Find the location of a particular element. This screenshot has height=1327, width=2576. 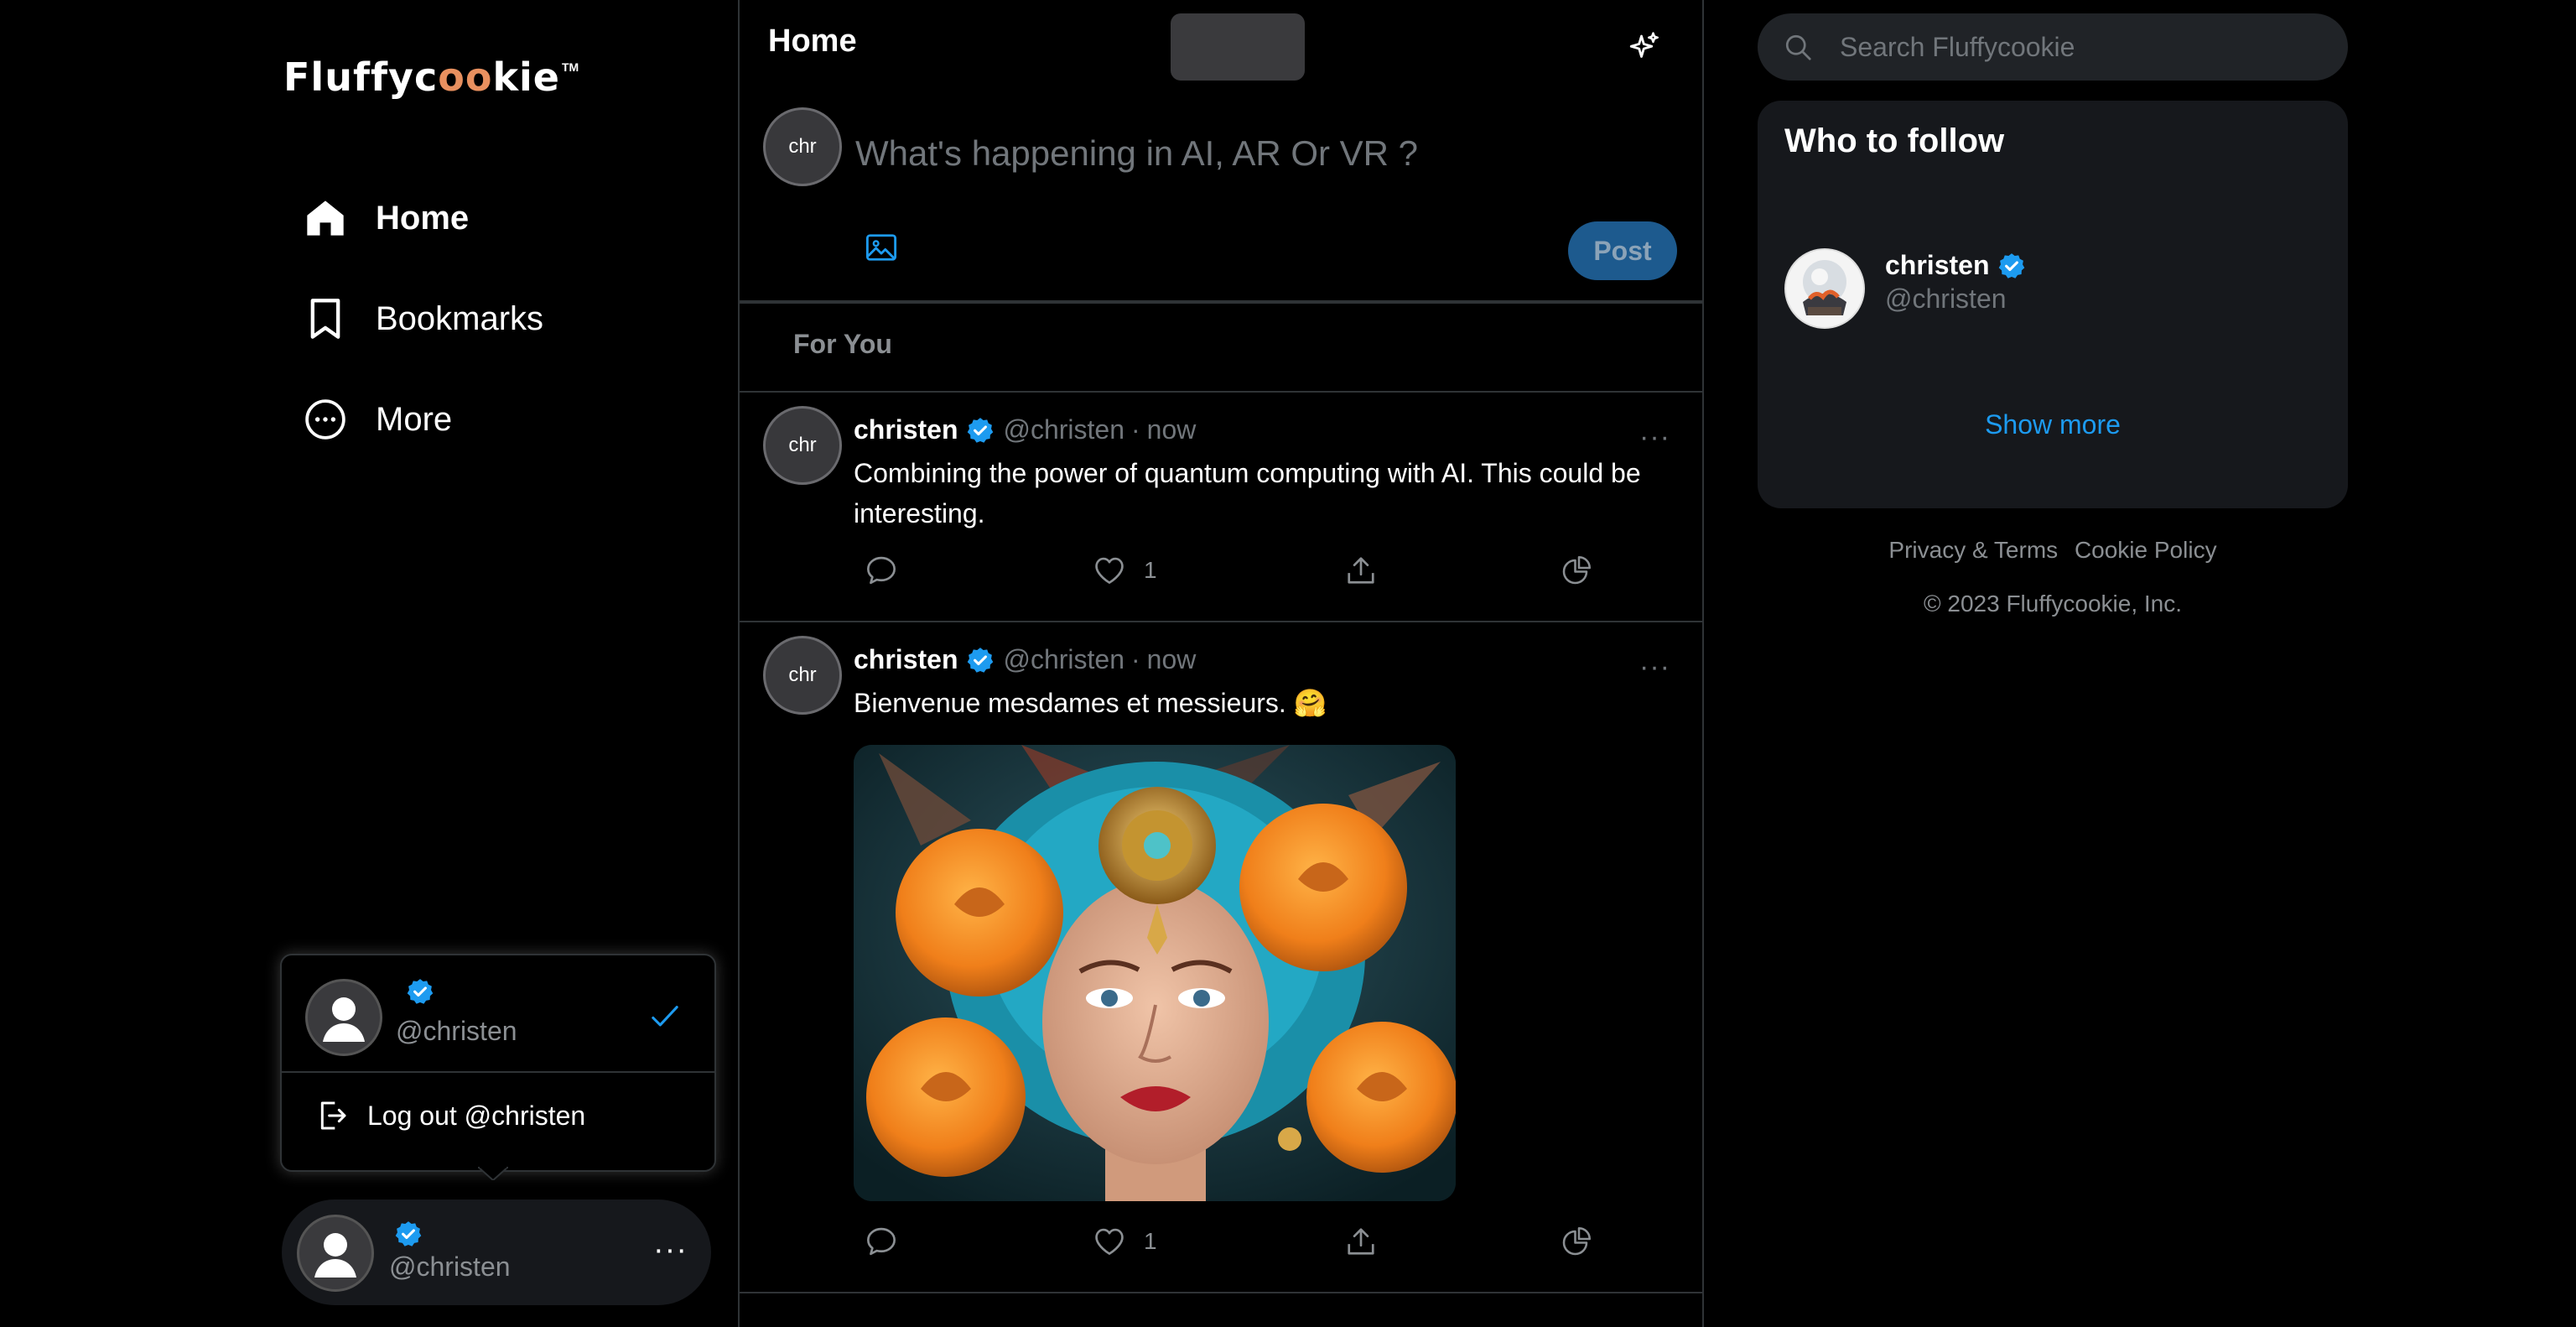

cookie-policy-link: Cookie Policy is located at coordinates (2146, 550).